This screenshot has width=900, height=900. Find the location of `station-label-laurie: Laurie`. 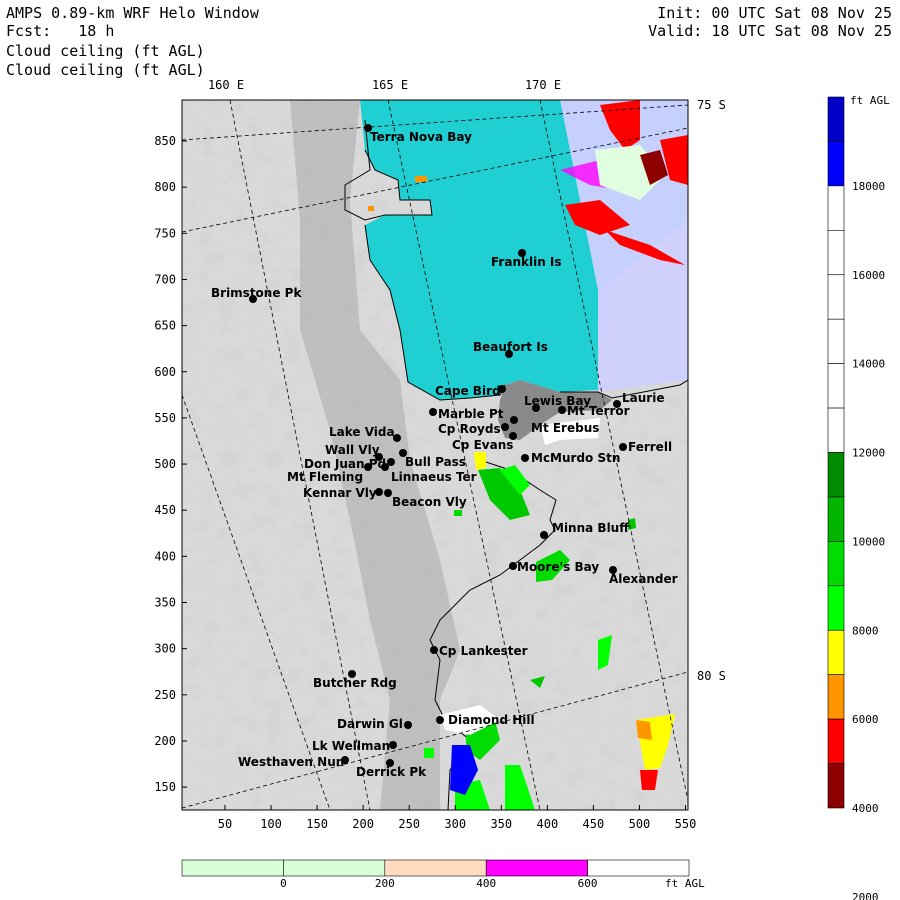

station-label-laurie: Laurie is located at coordinates (643, 398).